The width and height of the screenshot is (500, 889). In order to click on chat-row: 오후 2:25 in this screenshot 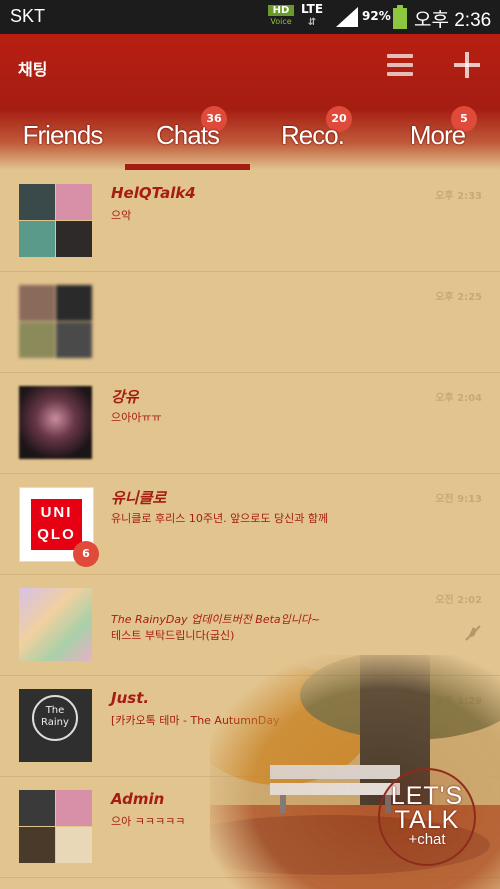, I will do `click(250, 322)`.